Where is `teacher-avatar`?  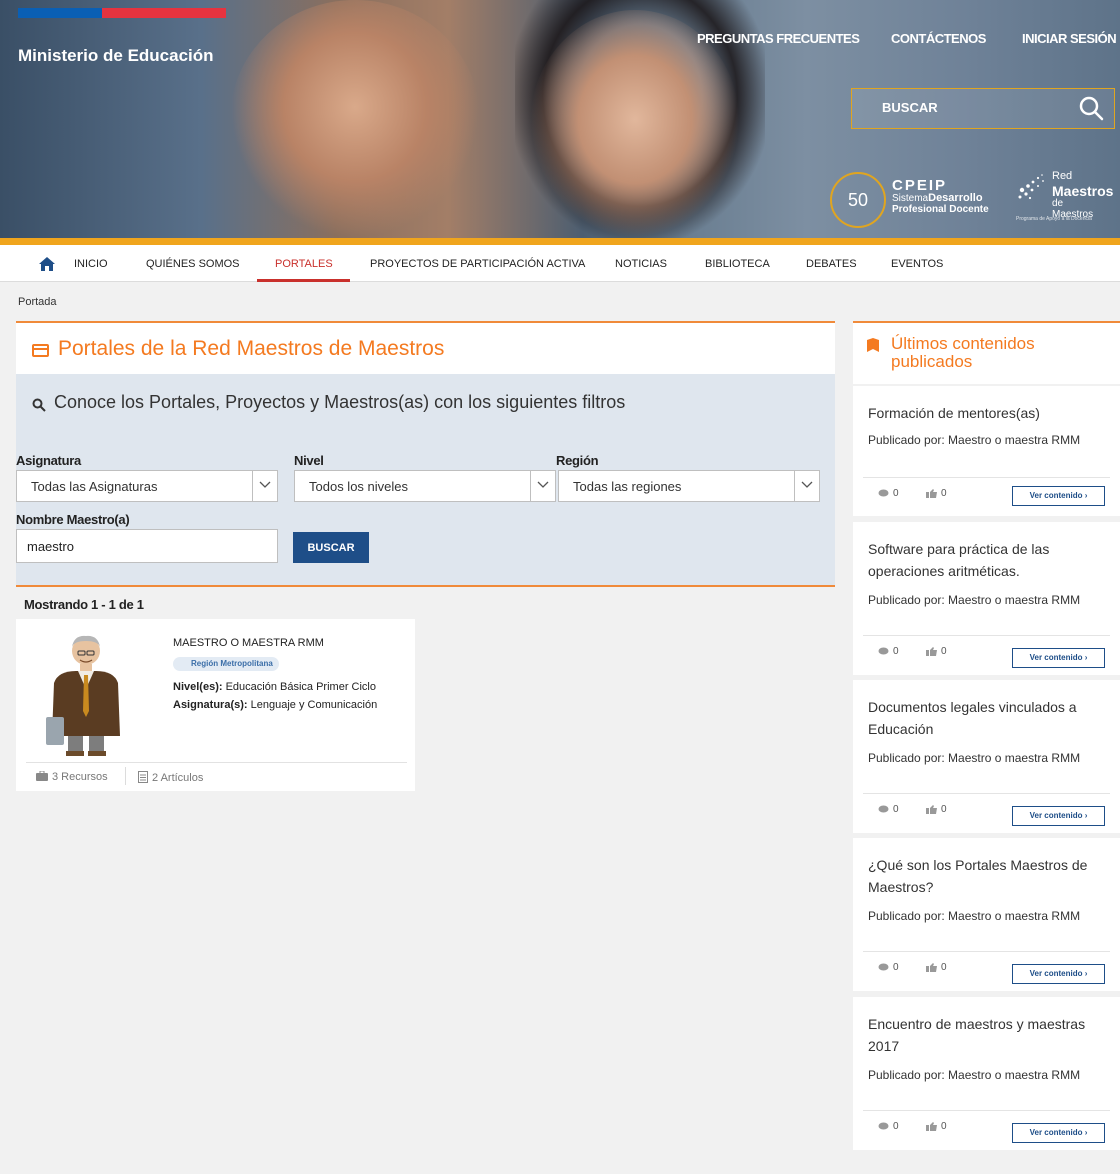
teacher-avatar is located at coordinates (86, 693).